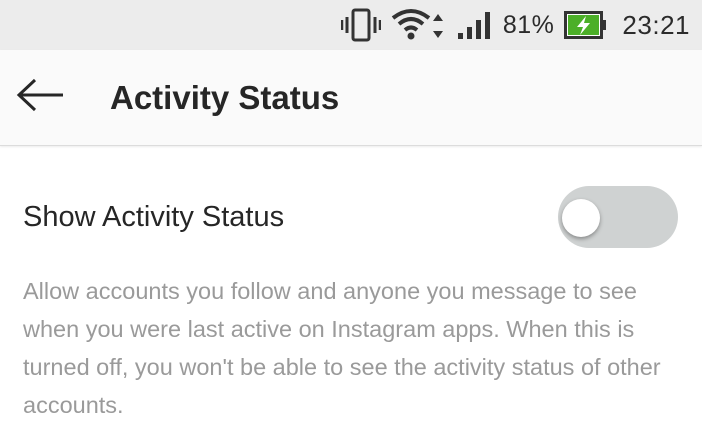  Describe the element at coordinates (475, 25) in the screenshot. I see `cell-signal-icon` at that location.